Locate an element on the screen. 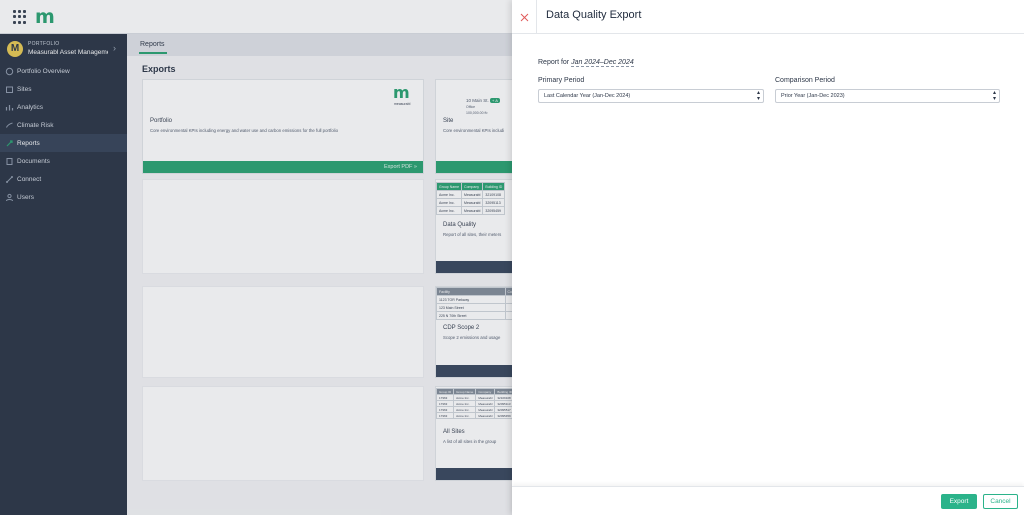  site-address: 10 Main St. is located at coordinates (477, 100).